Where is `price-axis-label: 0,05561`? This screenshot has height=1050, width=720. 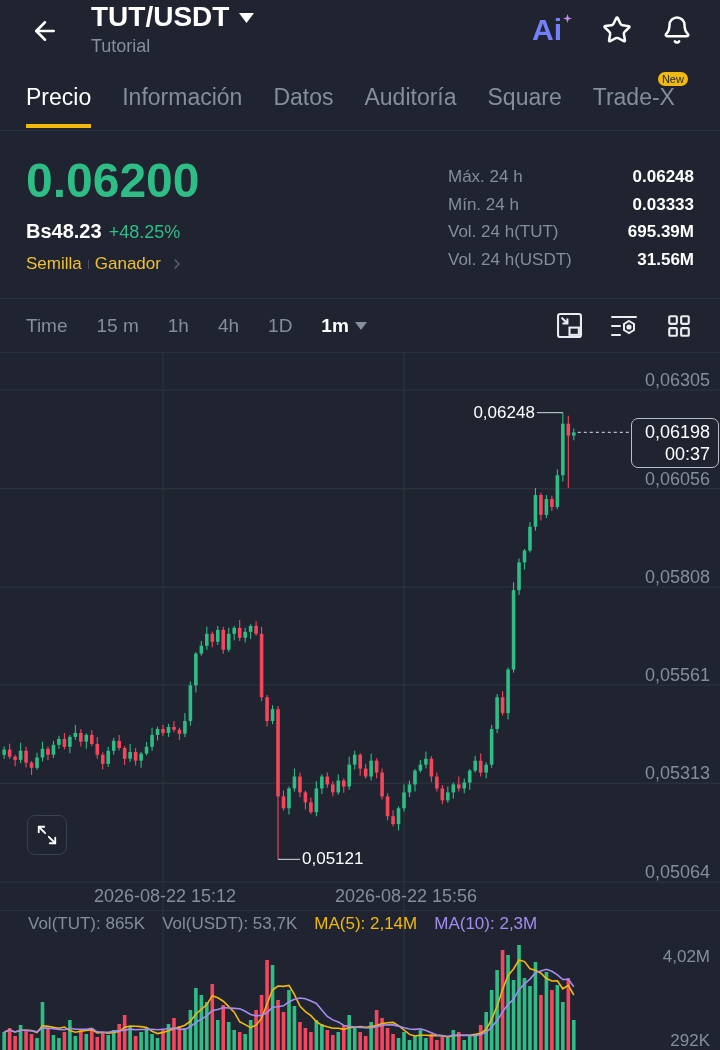 price-axis-label: 0,05561 is located at coordinates (677, 674).